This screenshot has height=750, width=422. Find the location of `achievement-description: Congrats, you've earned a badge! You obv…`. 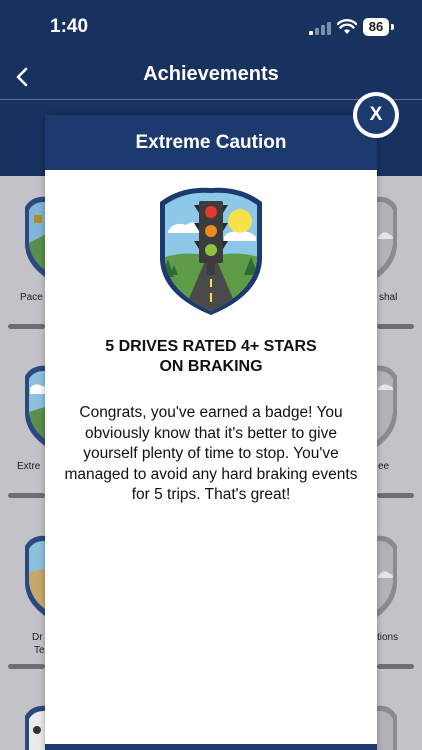

achievement-description: Congrats, you've earned a badge! You obv… is located at coordinates (211, 453).